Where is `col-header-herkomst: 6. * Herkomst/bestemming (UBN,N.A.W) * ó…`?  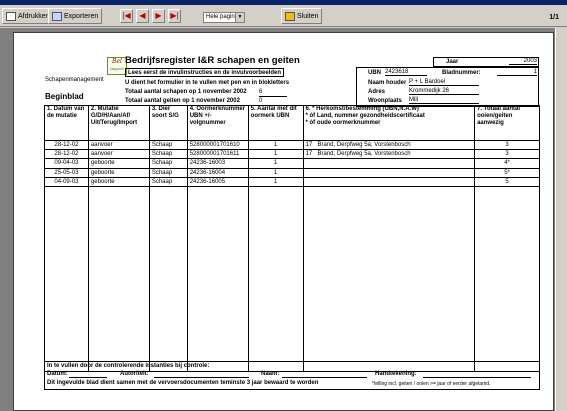 col-header-herkomst: 6. * Herkomst/bestemming (UBN,N.A.W) * ó… is located at coordinates (389, 123).